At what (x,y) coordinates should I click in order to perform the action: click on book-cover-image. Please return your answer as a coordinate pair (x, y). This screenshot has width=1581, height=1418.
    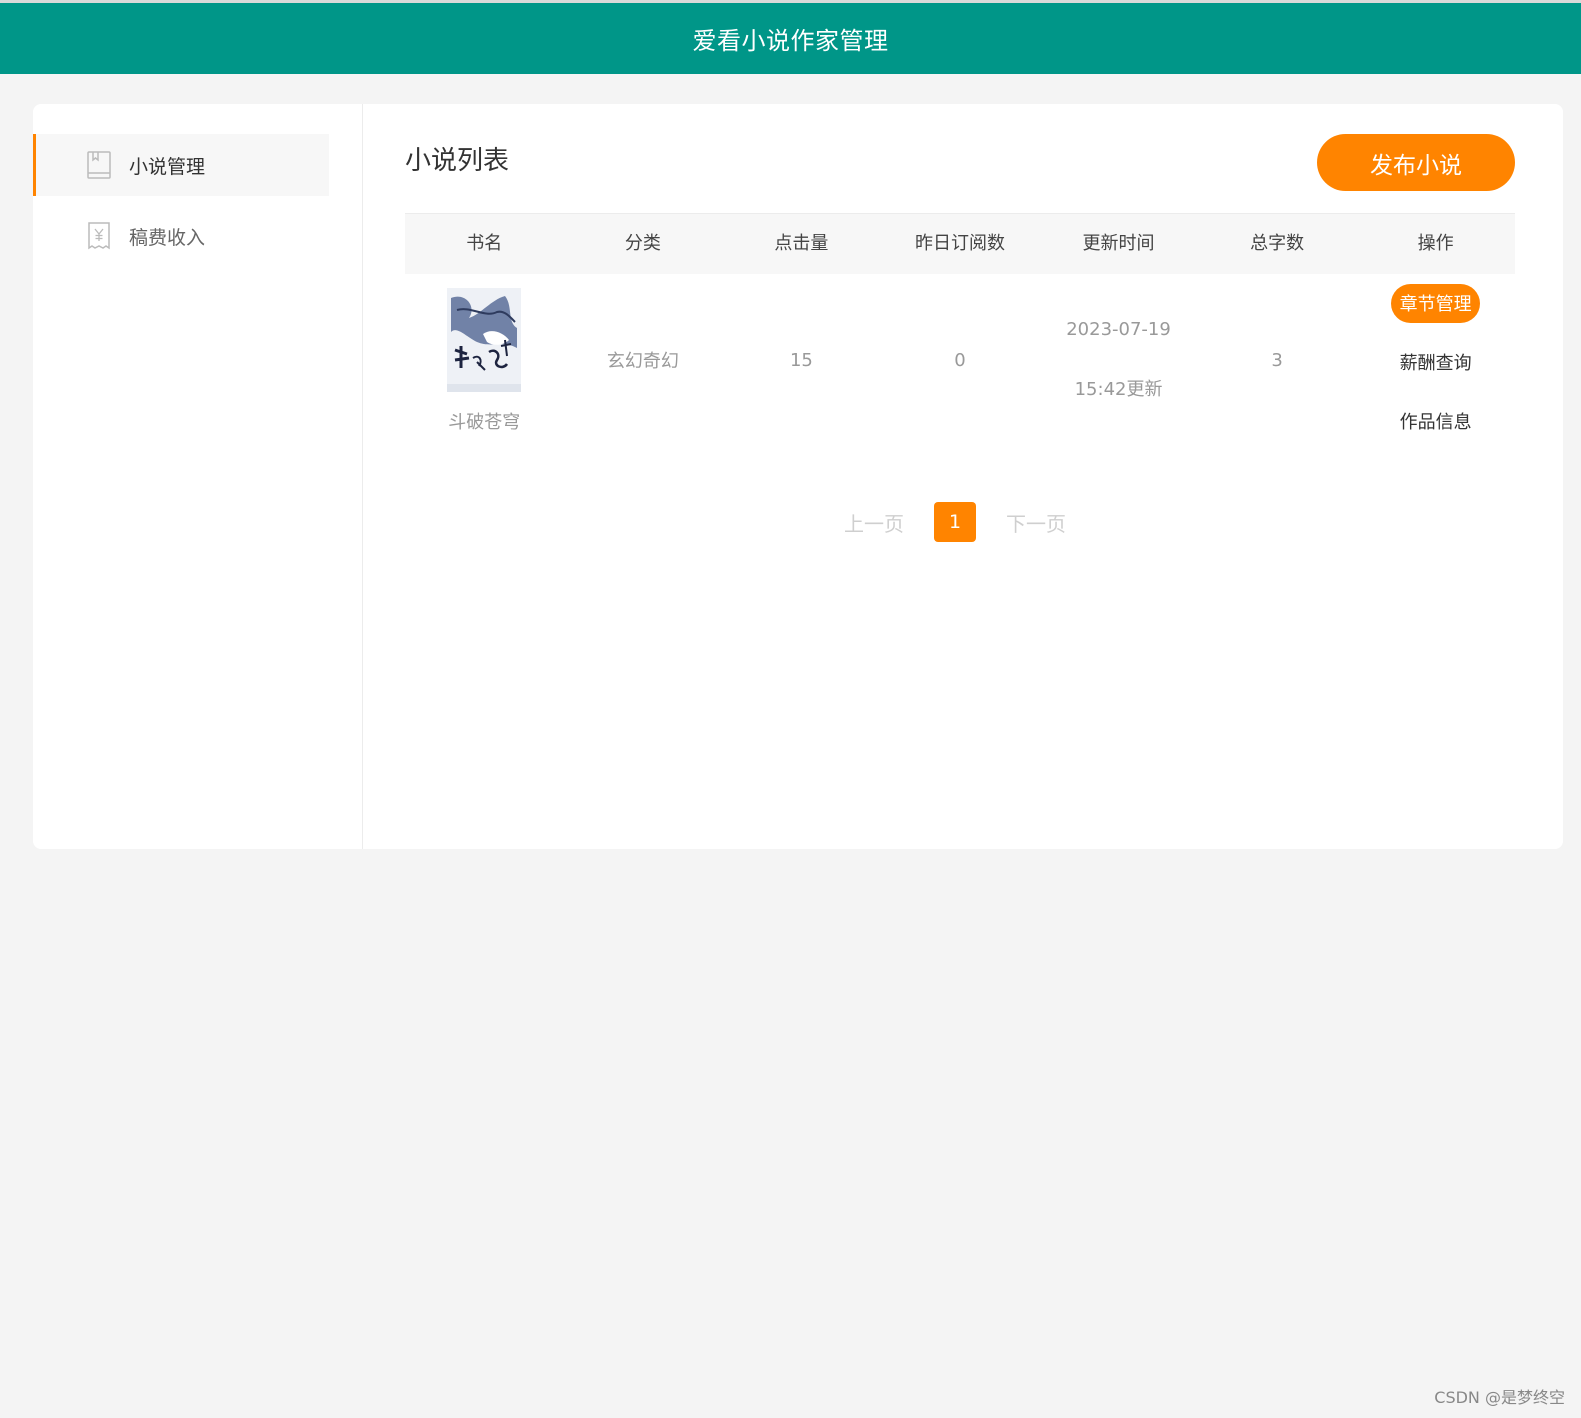
    Looking at the image, I should click on (484, 340).